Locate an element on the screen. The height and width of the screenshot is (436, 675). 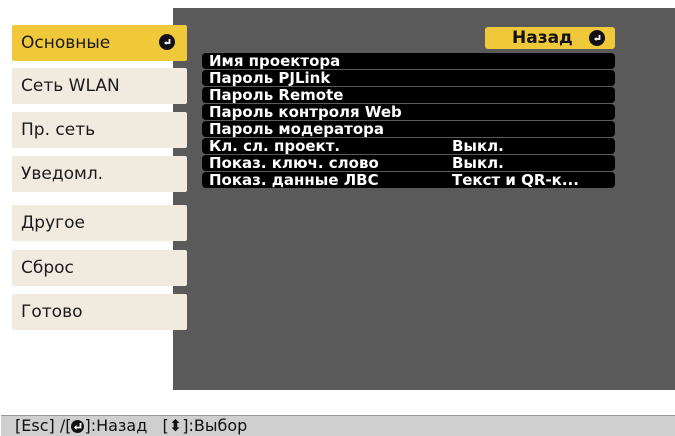
help-select-open: [ is located at coordinates (158, 425).